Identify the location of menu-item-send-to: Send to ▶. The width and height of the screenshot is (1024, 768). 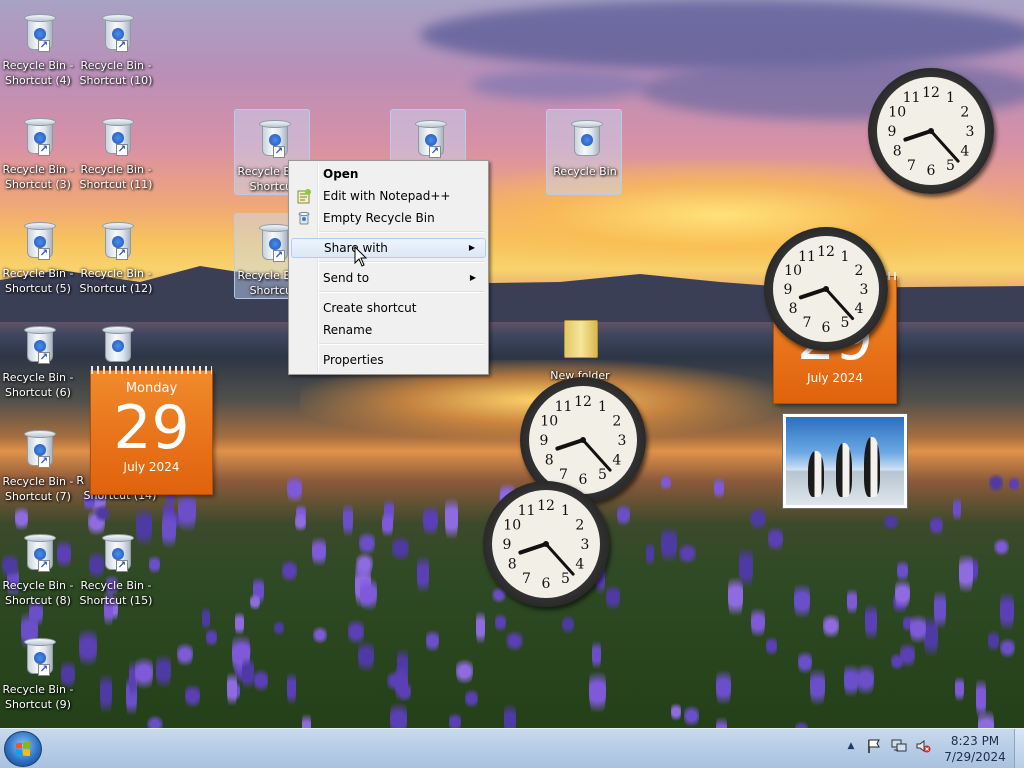
(388, 278).